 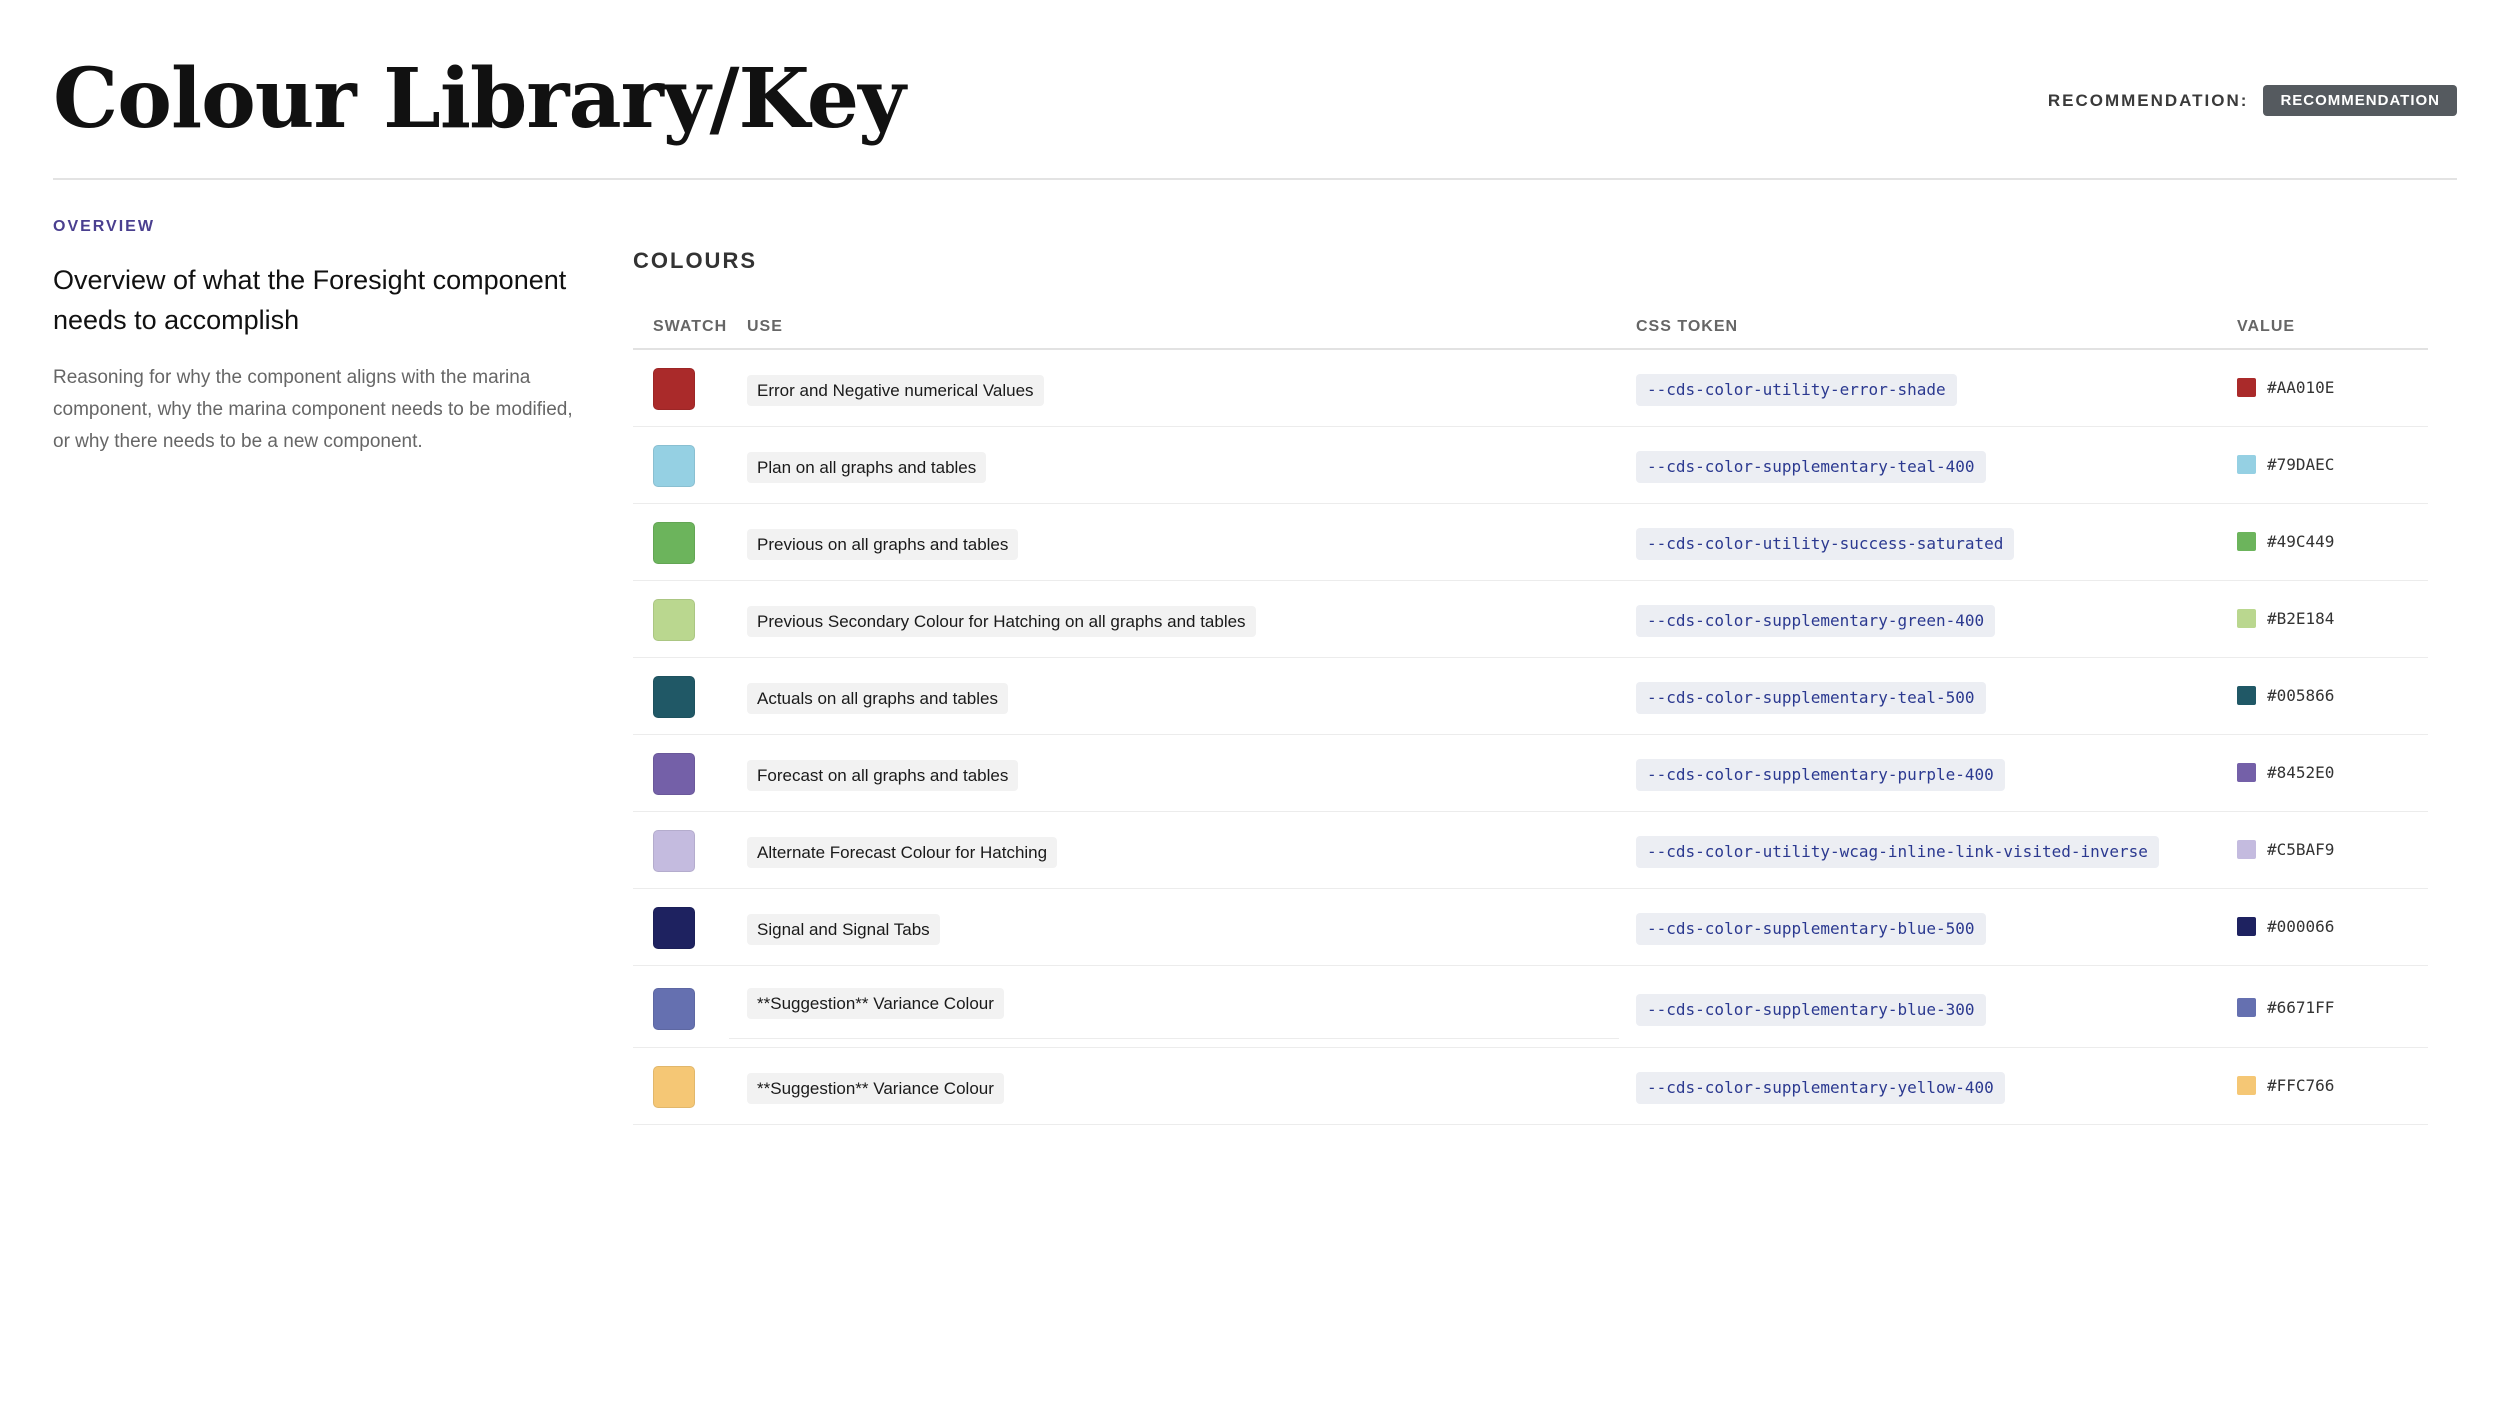 I want to click on use-tag: Signal and Signal Tabs, so click(x=843, y=929).